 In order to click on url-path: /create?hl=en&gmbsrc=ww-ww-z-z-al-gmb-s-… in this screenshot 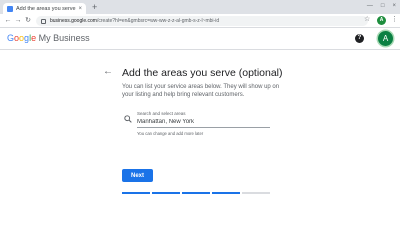, I will do `click(158, 21)`.